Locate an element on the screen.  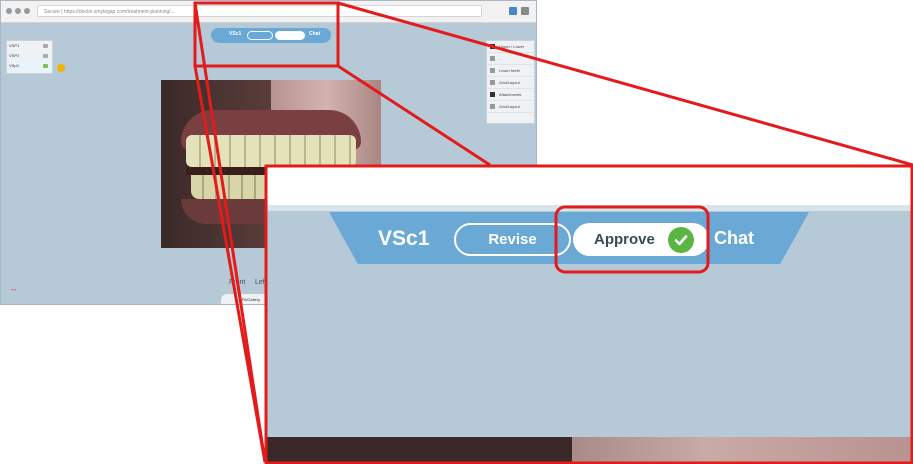
step-label: VSP2 is located at coordinates (14, 55).